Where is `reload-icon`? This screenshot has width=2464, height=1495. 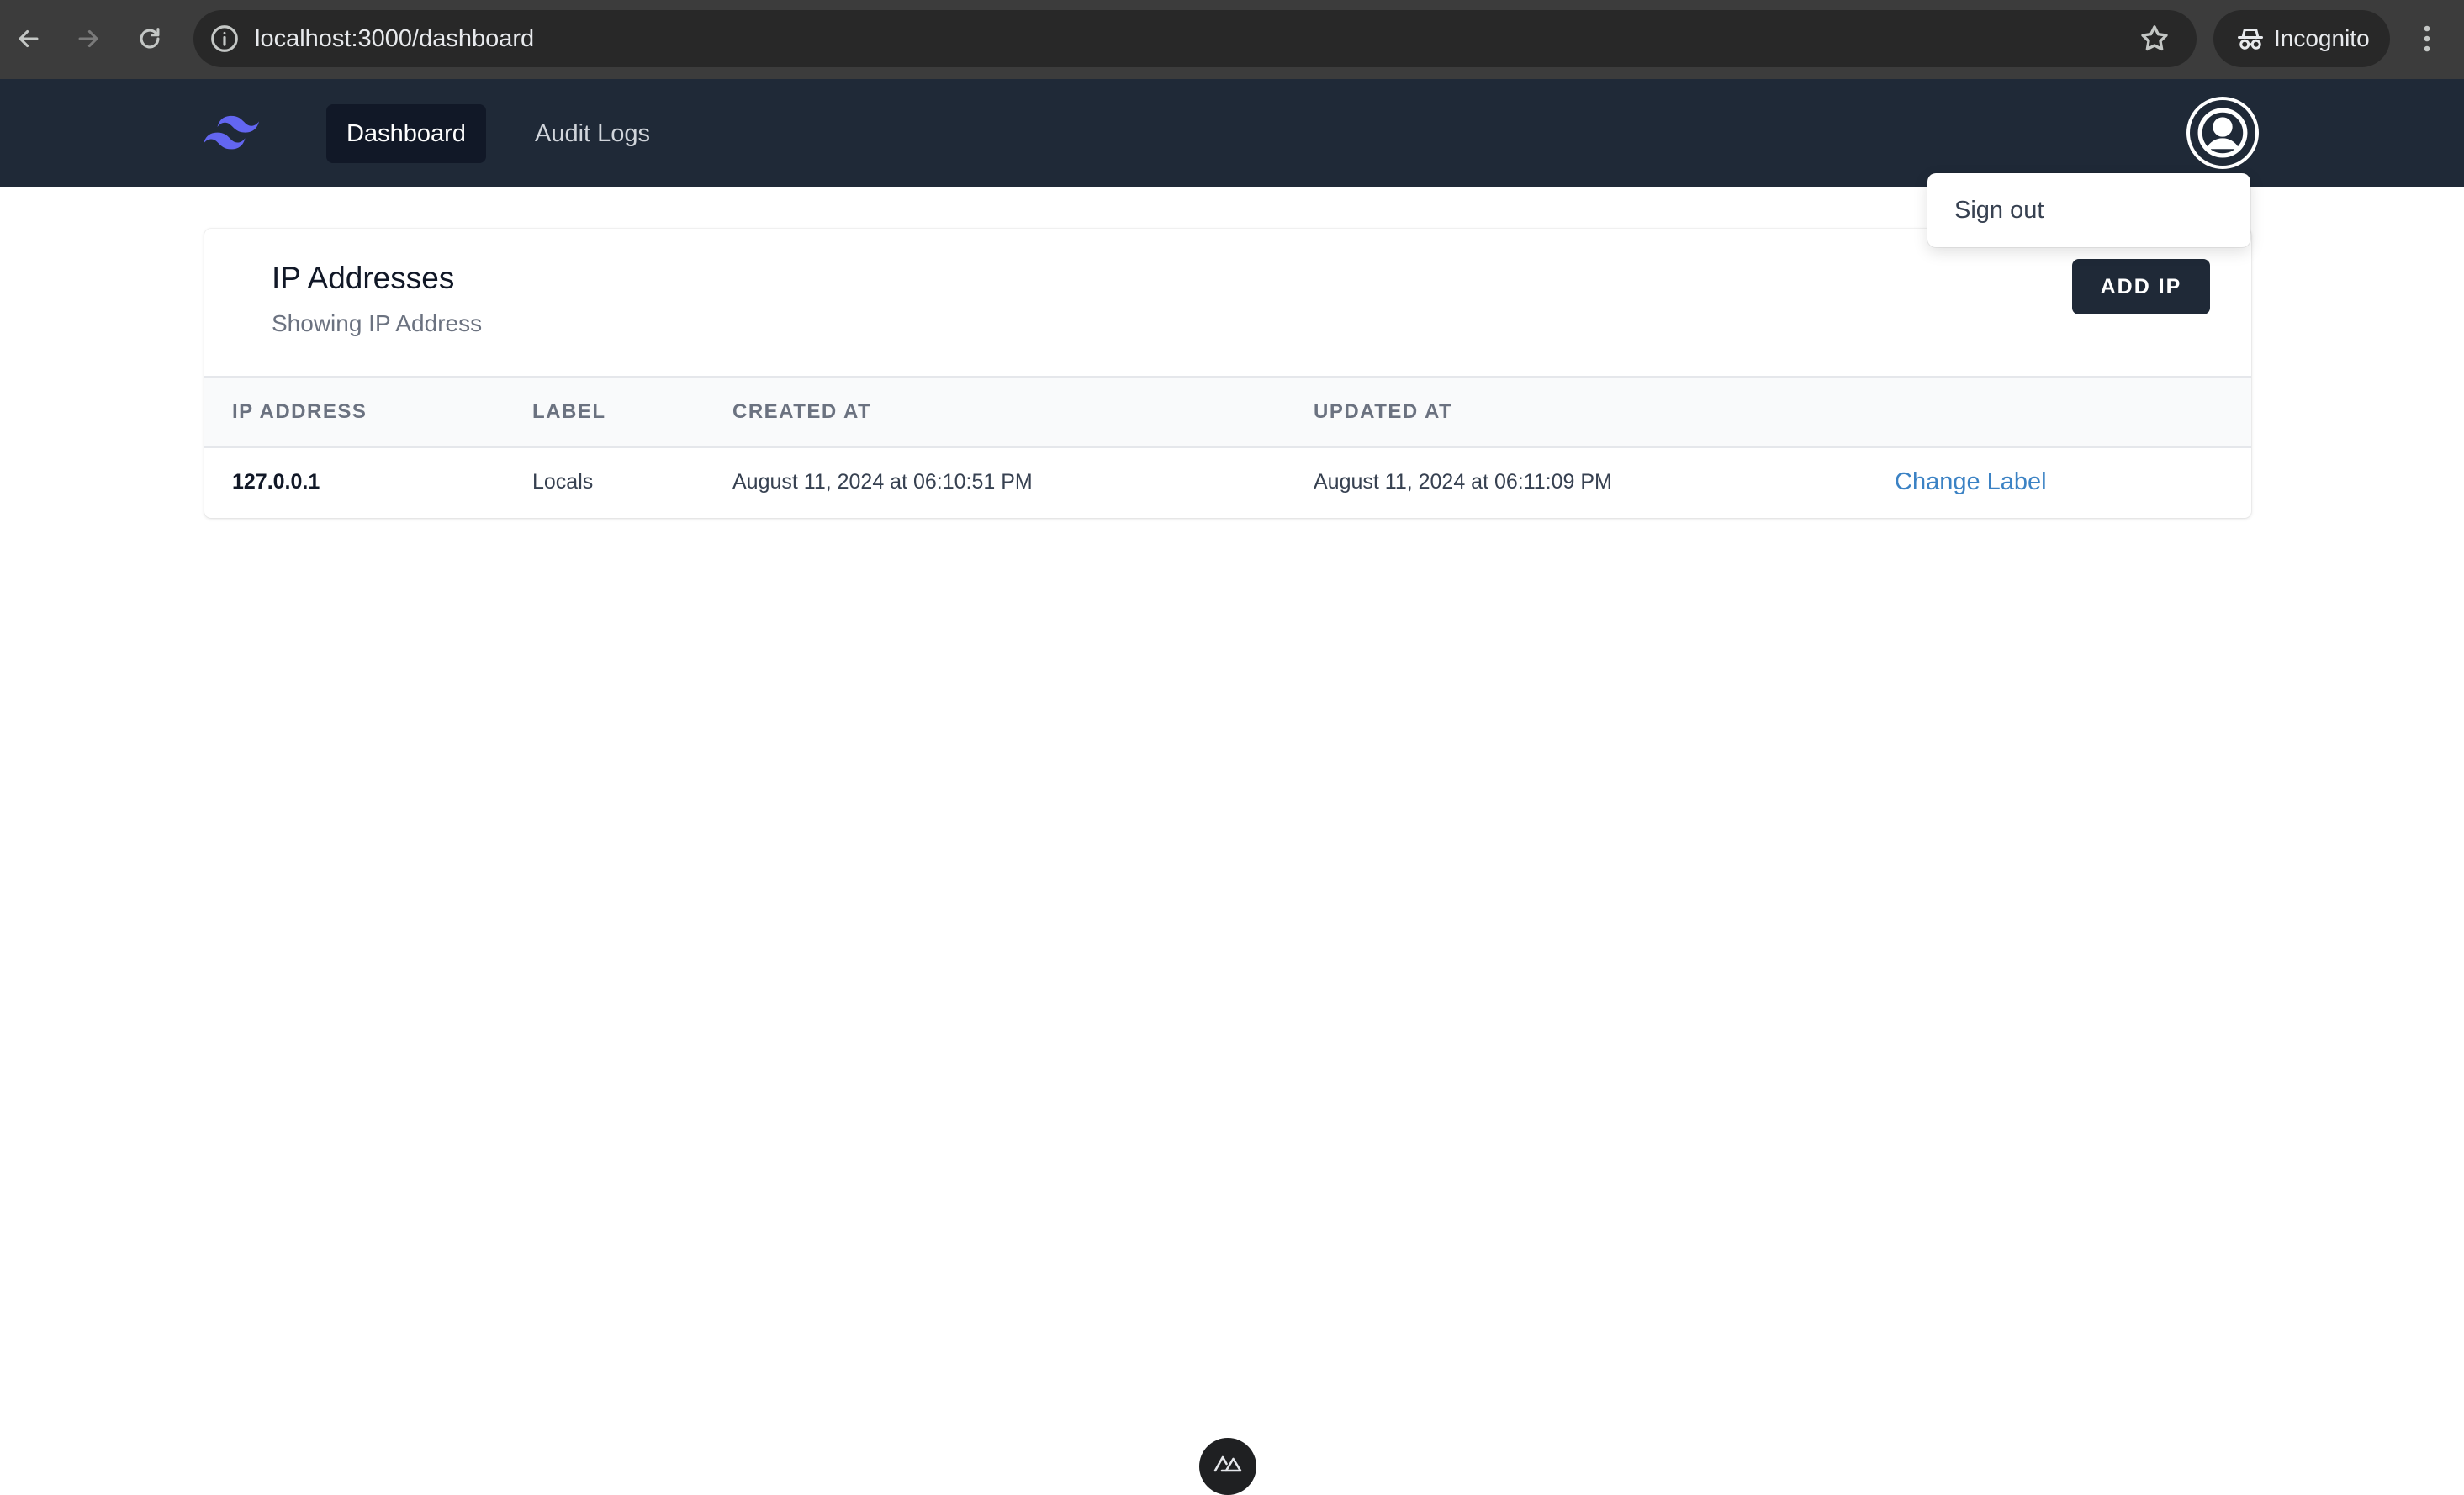 reload-icon is located at coordinates (150, 38).